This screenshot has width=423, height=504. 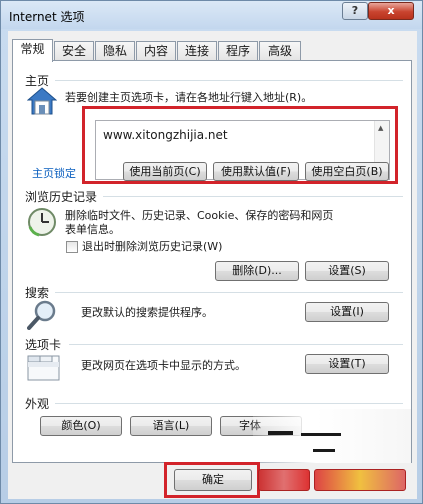 What do you see at coordinates (54, 173) in the screenshot?
I see `home-locked-link: 主页锁定` at bounding box center [54, 173].